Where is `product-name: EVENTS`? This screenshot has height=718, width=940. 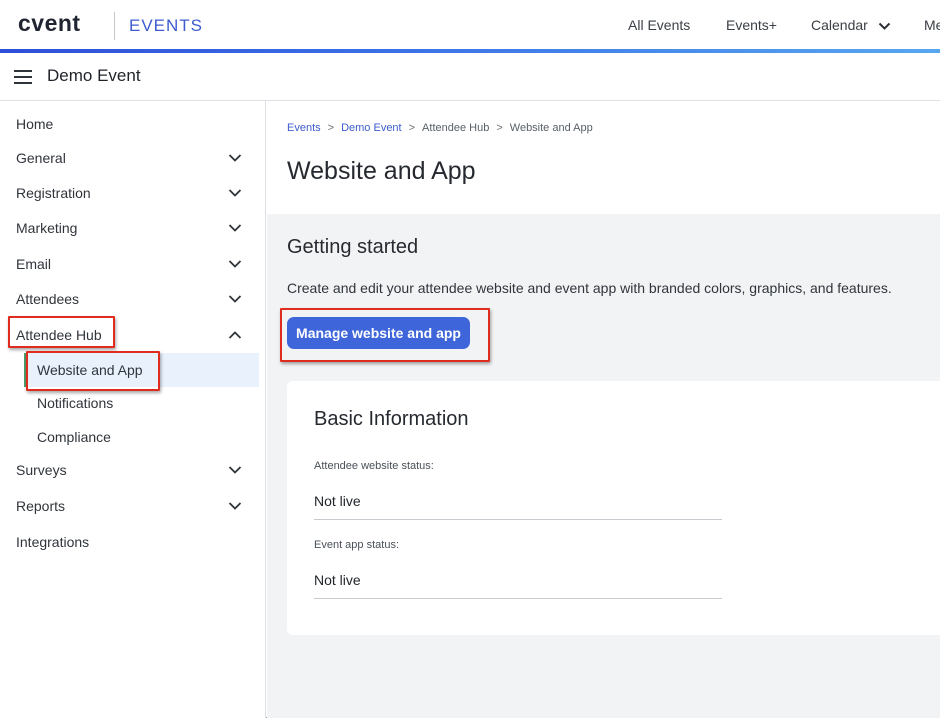
product-name: EVENTS is located at coordinates (166, 26).